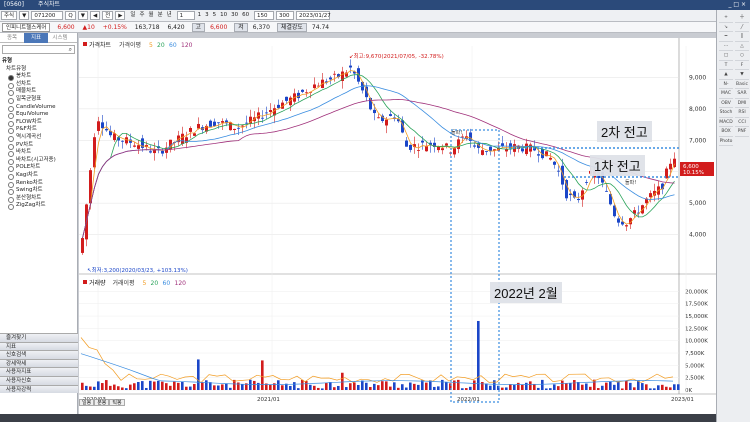  I want to click on chart-tool-button: ↘, so click(726, 28).